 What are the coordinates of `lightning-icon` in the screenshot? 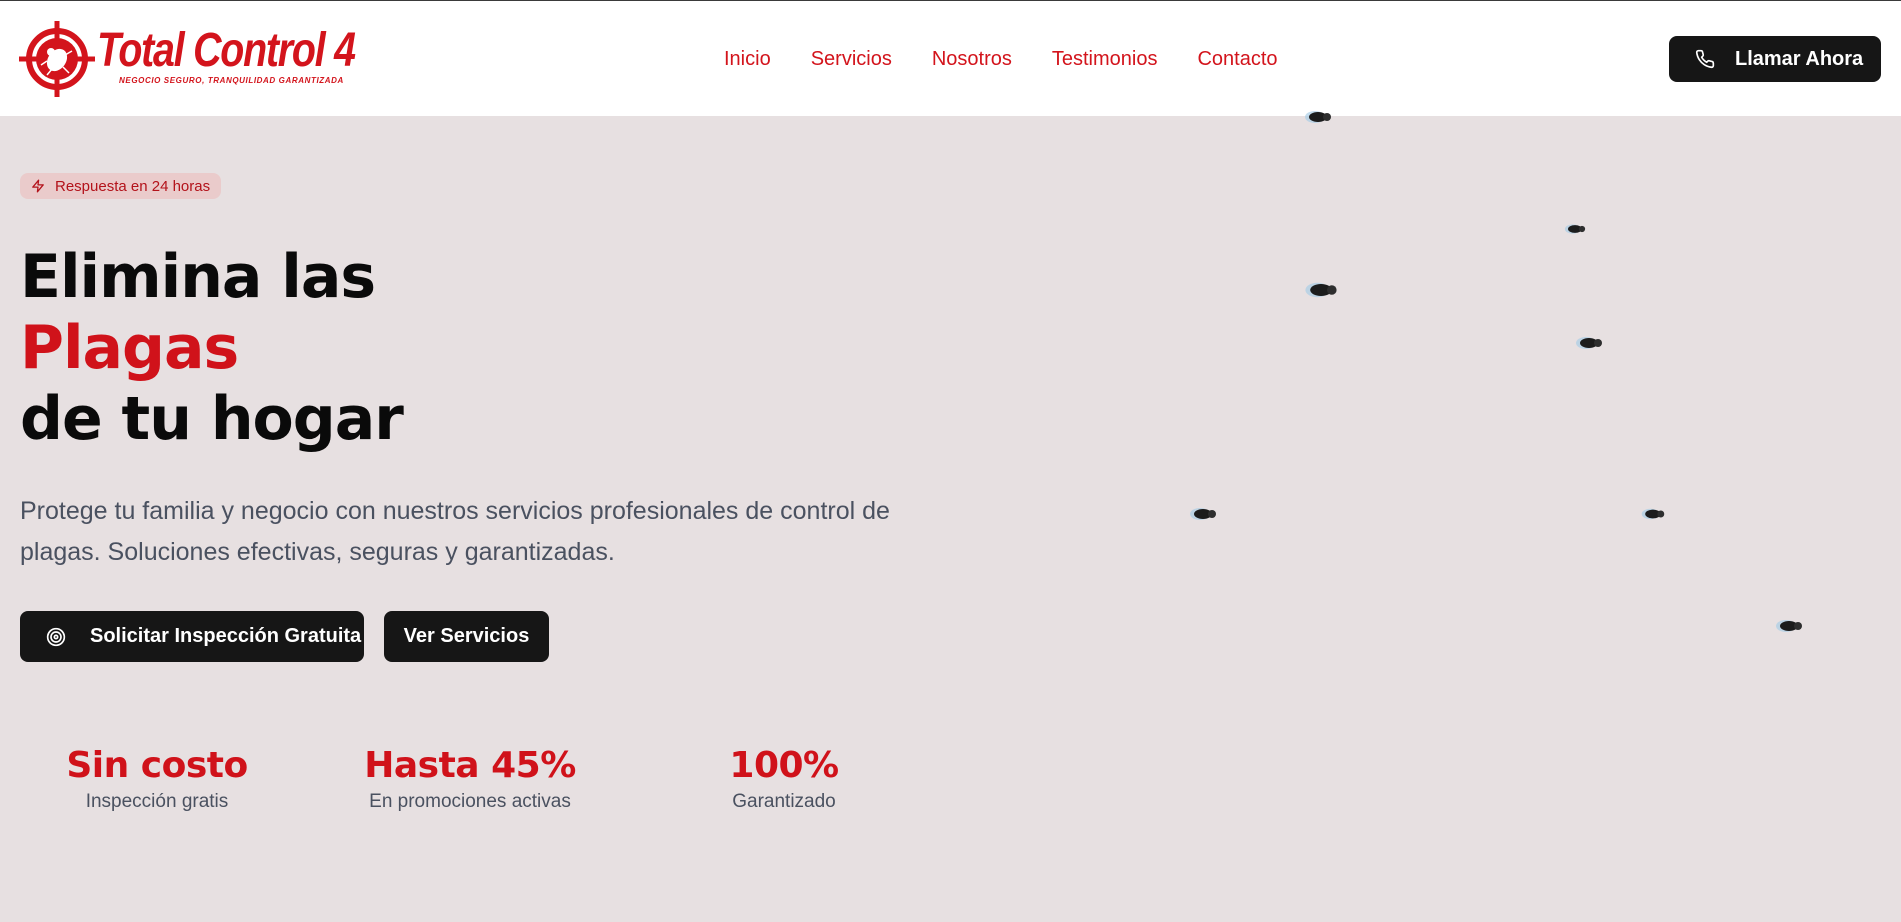 It's located at (38, 186).